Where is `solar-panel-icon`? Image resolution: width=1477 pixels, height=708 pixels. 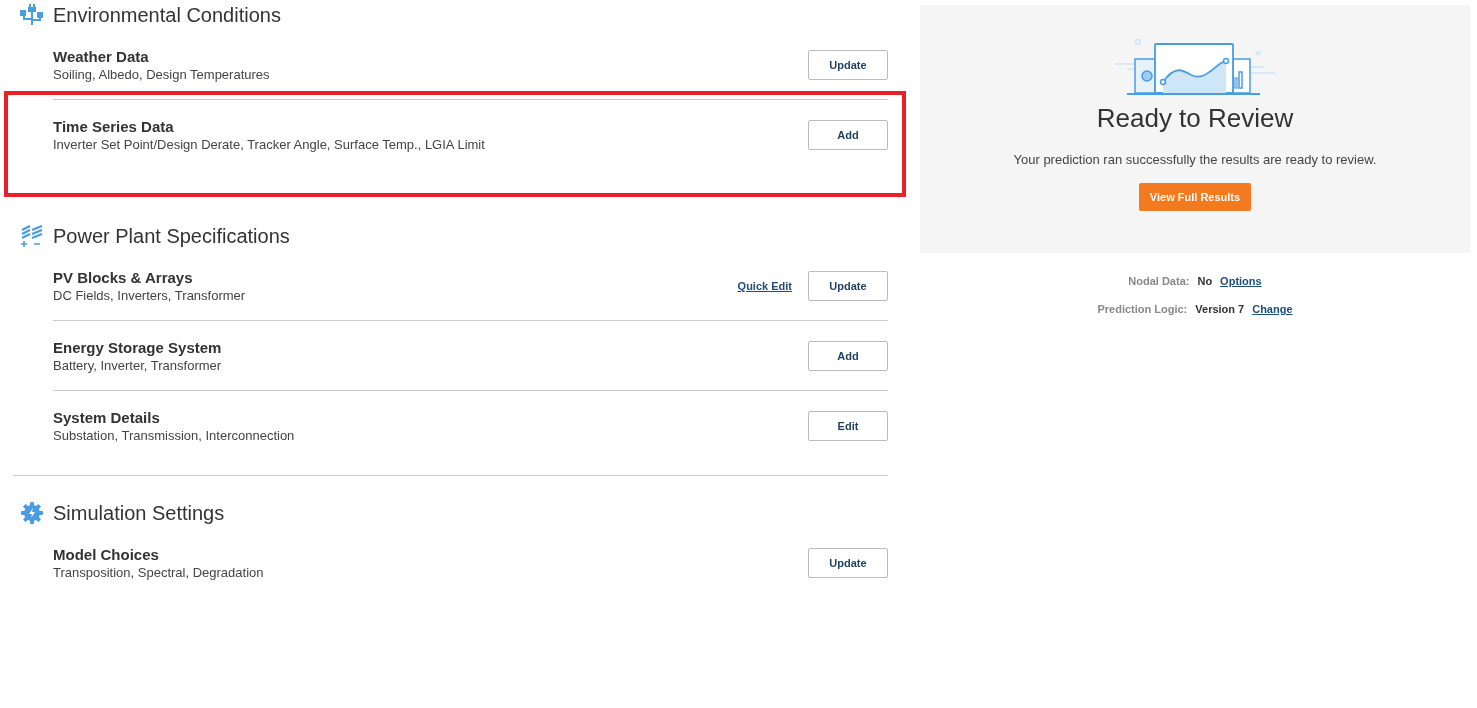 solar-panel-icon is located at coordinates (32, 236).